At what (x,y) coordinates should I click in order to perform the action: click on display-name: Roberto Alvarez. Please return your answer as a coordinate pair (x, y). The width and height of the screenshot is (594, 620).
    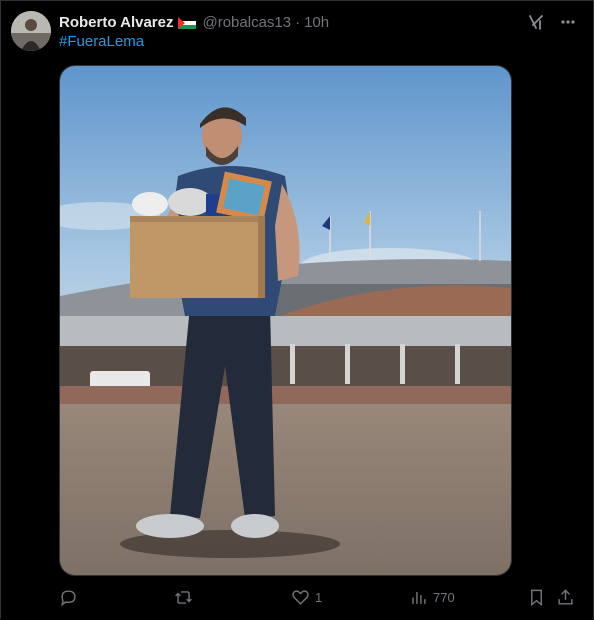
    Looking at the image, I should click on (116, 22).